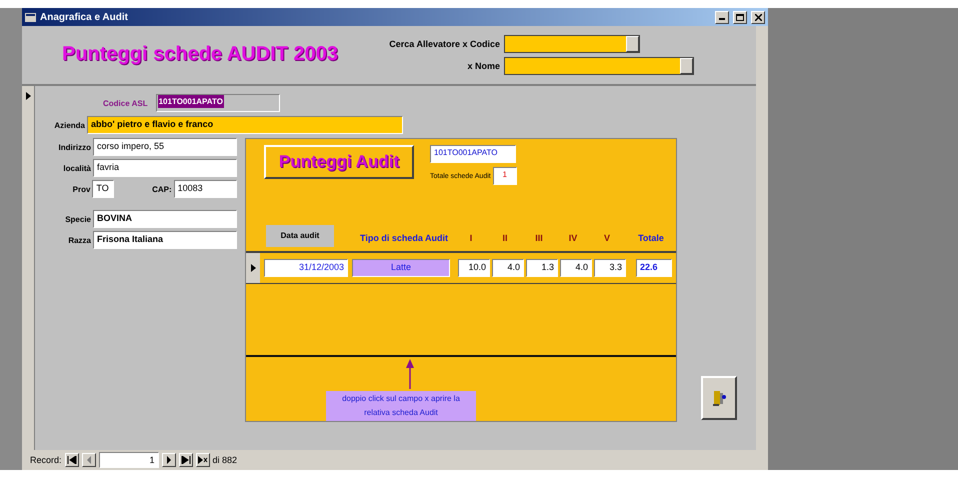 This screenshot has height=477, width=958. What do you see at coordinates (200, 54) in the screenshot?
I see `form-heading: Punteggi schede AUDIT 2003` at bounding box center [200, 54].